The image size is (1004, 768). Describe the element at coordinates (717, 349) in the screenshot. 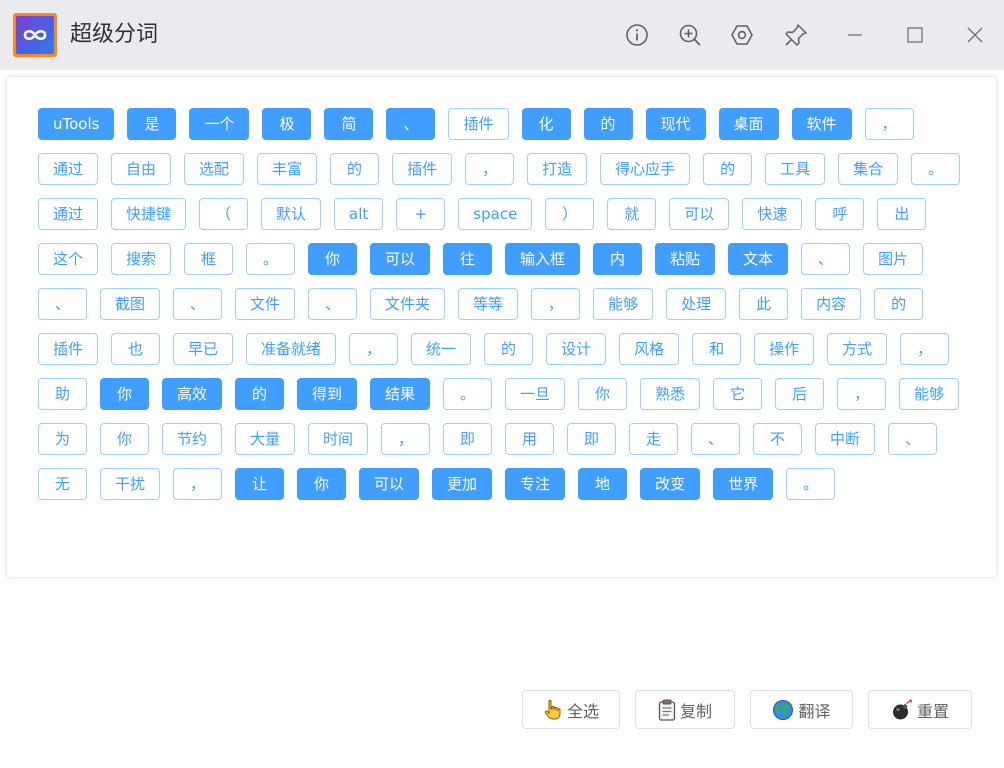

I see `word-token: 和` at that location.